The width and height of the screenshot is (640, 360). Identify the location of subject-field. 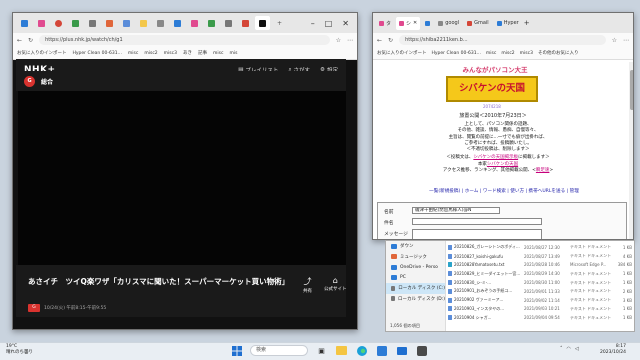
(477, 221).